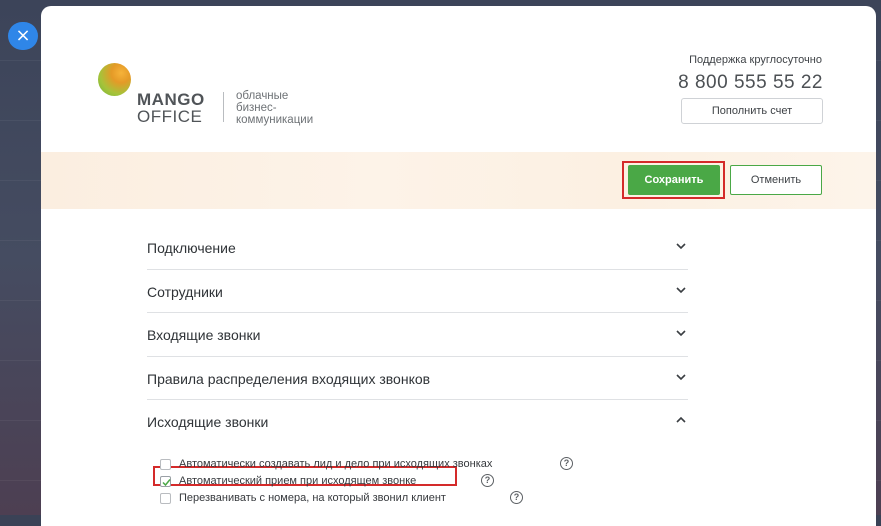 Image resolution: width=881 pixels, height=526 pixels. I want to click on tagline-line: коммуникации, so click(275, 120).